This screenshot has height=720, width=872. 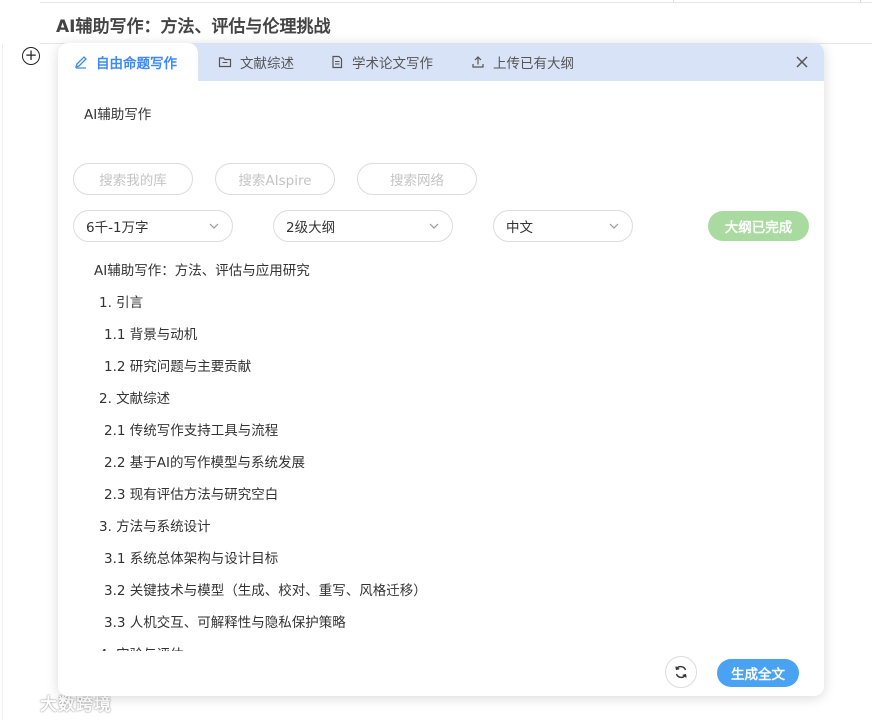 What do you see at coordinates (519, 228) in the screenshot?
I see `language-select-value: 中文` at bounding box center [519, 228].